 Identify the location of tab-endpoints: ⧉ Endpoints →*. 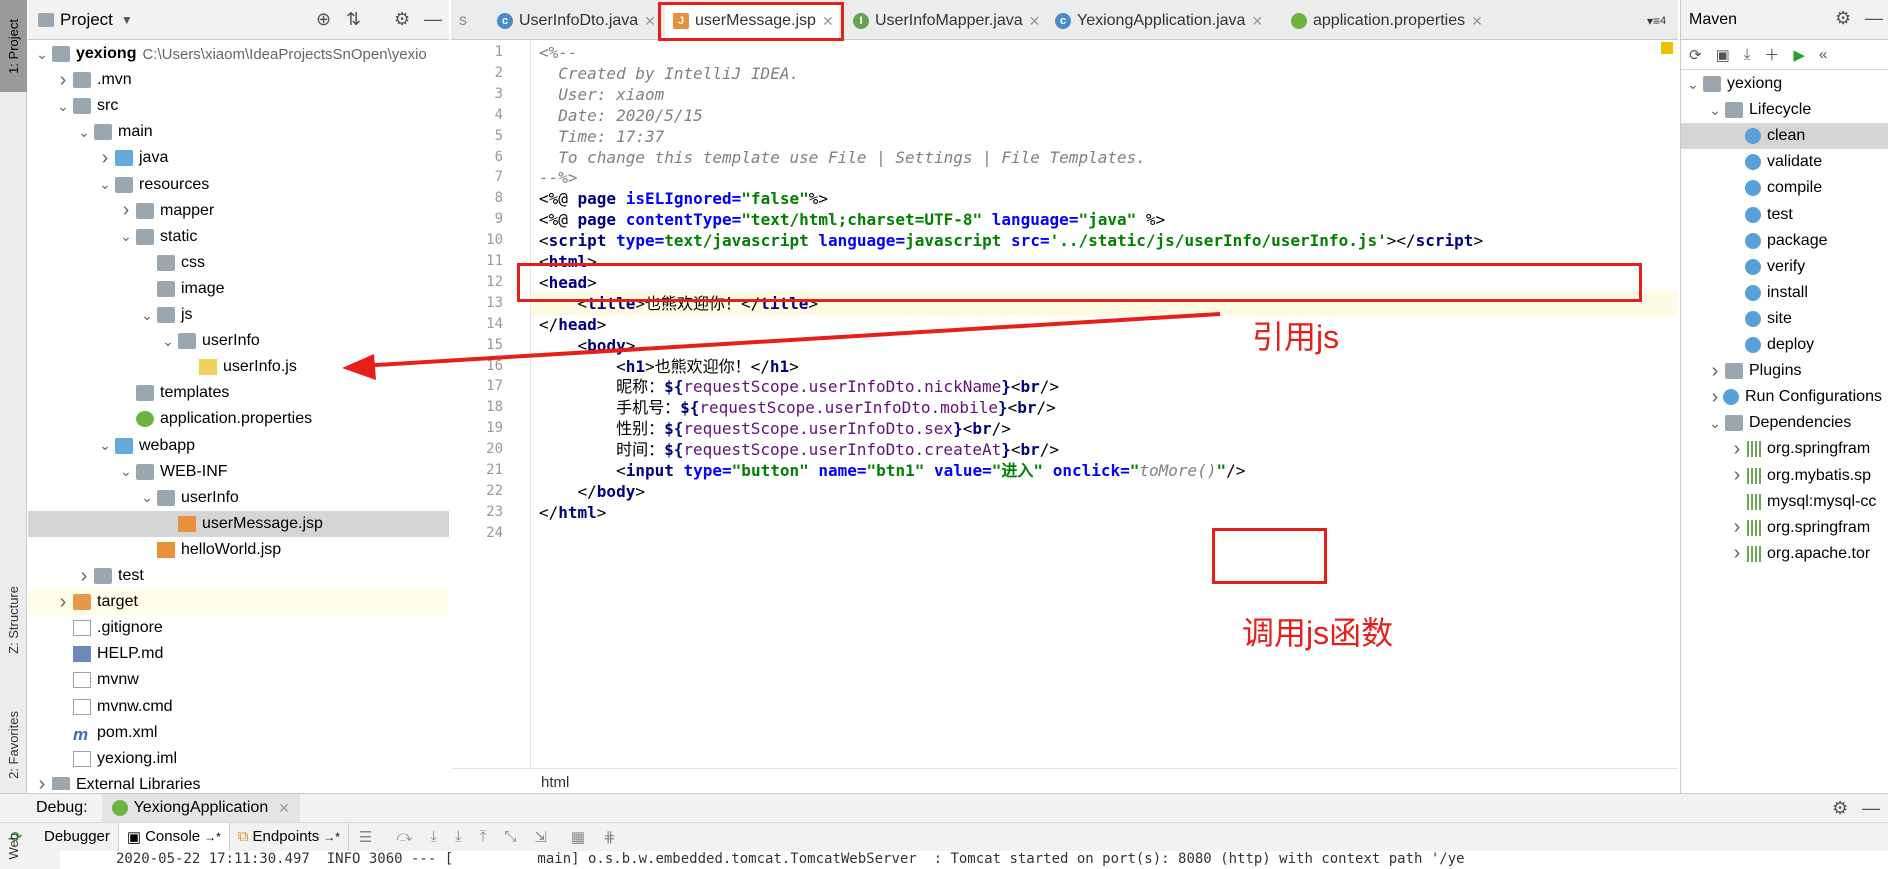
(289, 836).